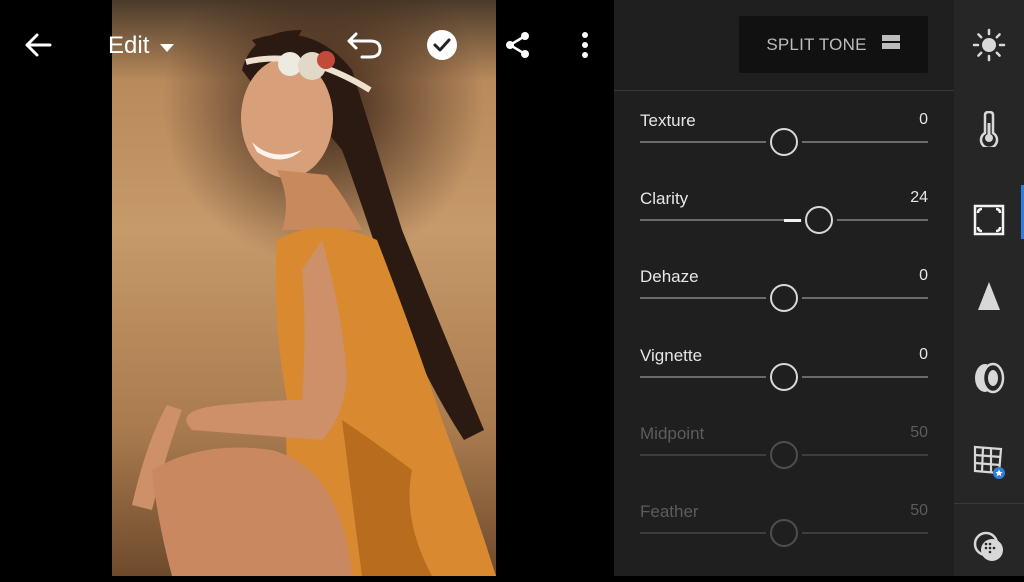  I want to click on slider-clarity: Clarity 24, so click(784, 219).